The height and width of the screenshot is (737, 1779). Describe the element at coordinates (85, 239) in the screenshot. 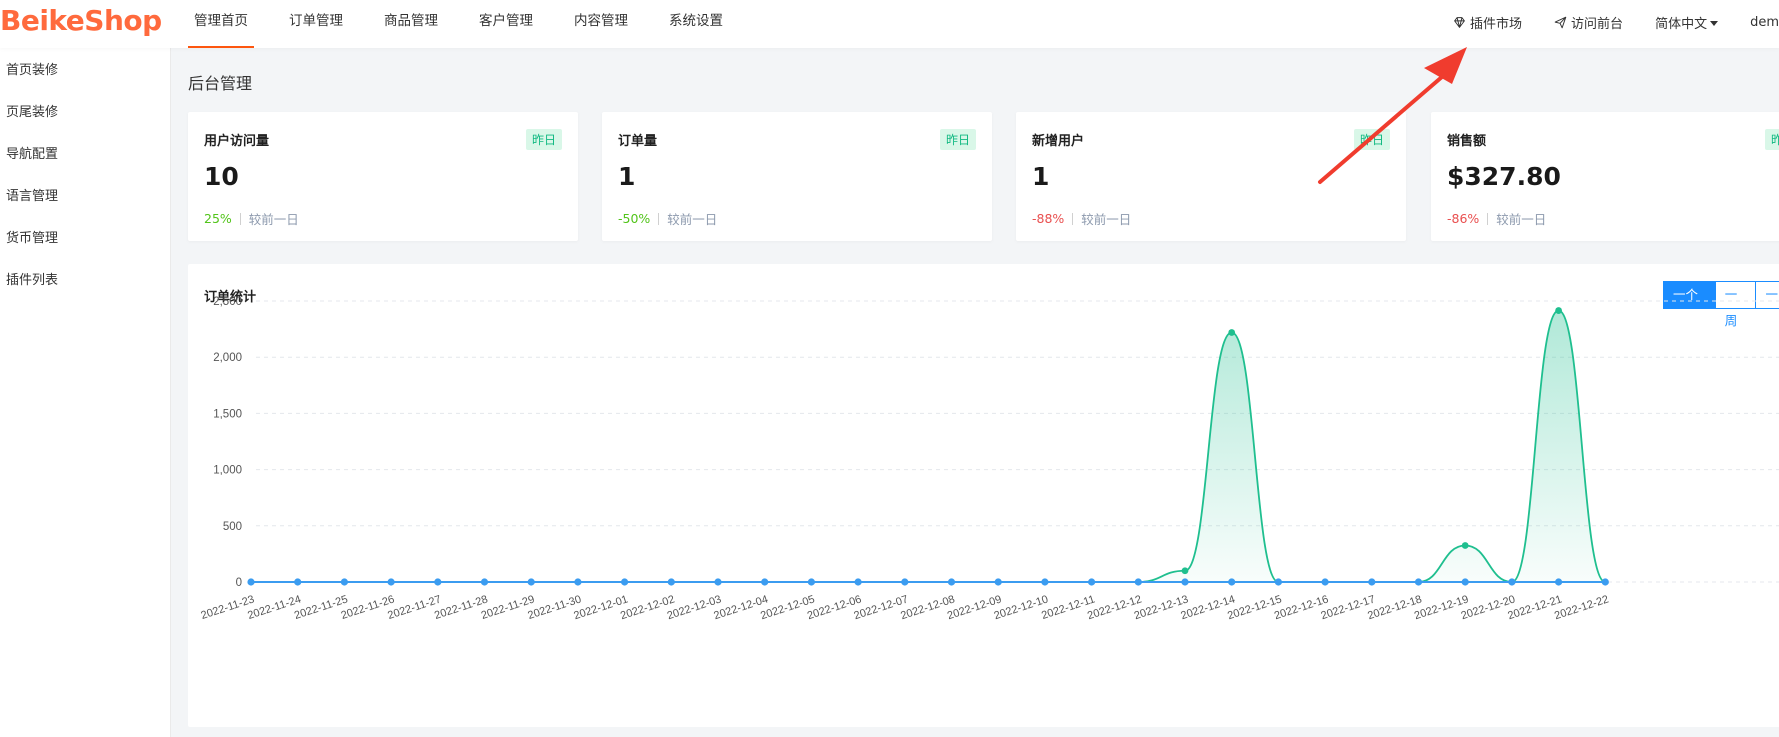

I see `sidebar-item-currencies: 货币管理` at that location.